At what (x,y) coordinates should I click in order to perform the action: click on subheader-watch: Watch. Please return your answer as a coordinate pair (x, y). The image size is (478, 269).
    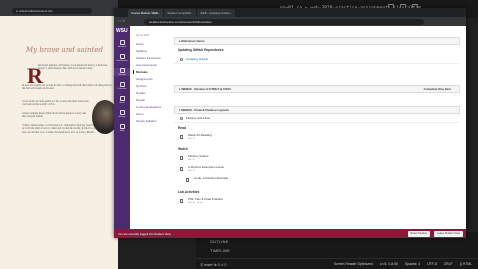
    Looking at the image, I should click on (183, 149).